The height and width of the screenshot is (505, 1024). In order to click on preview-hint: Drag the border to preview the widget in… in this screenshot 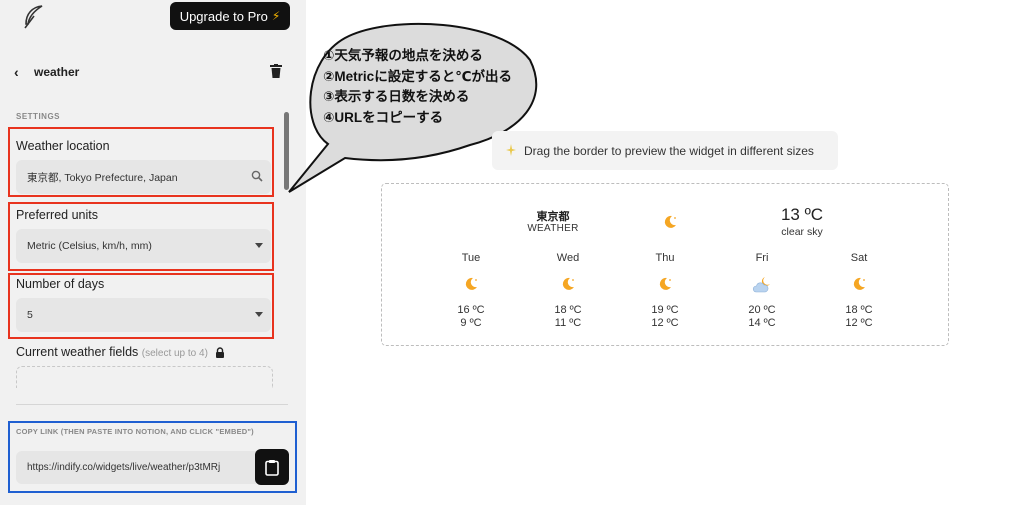, I will do `click(665, 150)`.